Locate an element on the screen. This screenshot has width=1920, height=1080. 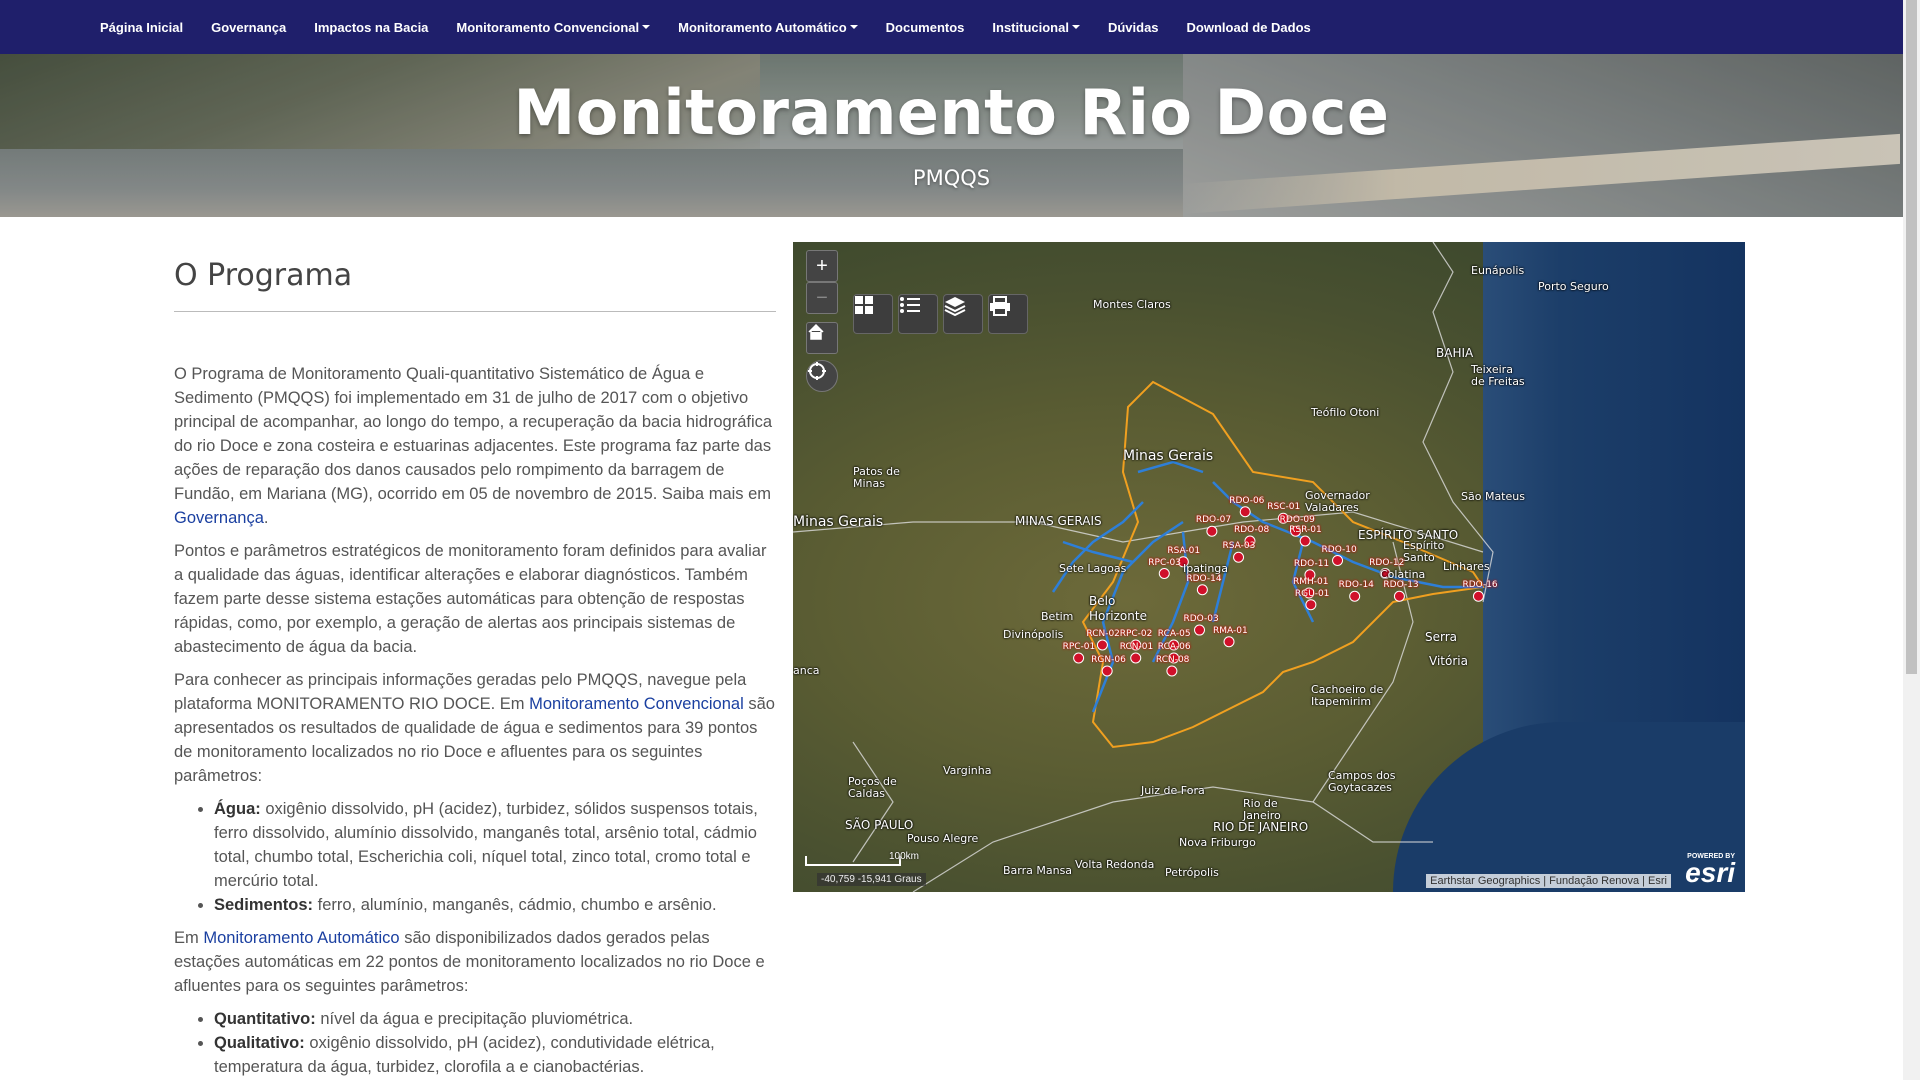
map-label: Juiz de Fora is located at coordinates (1173, 790).